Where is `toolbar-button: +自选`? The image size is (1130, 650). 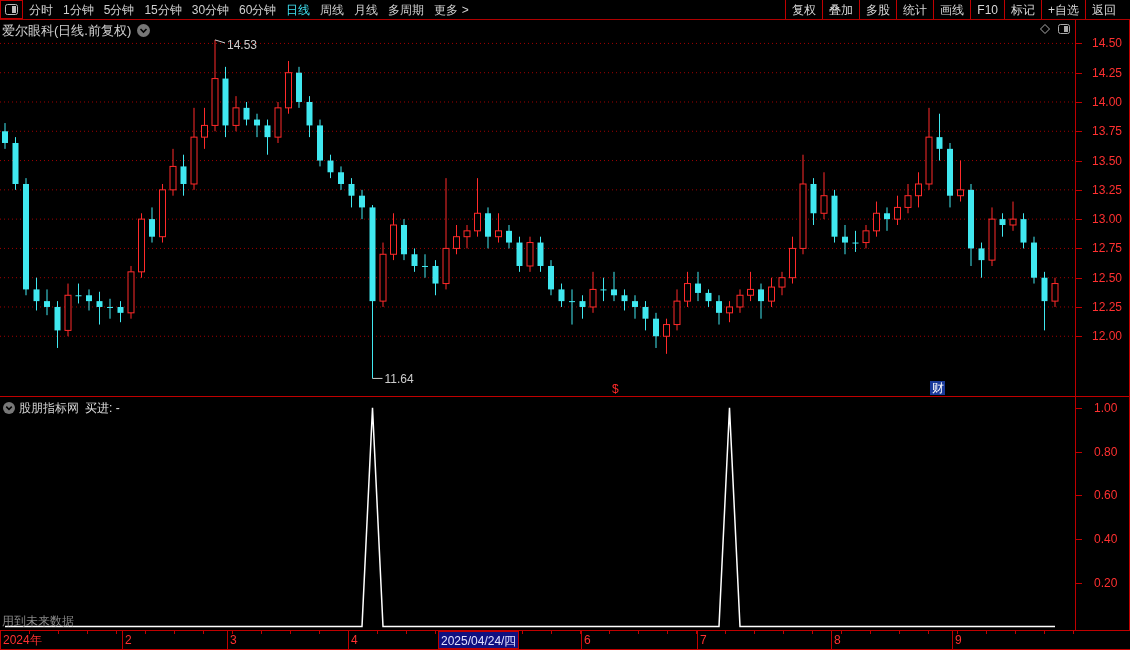 toolbar-button: +自选 is located at coordinates (1063, 9).